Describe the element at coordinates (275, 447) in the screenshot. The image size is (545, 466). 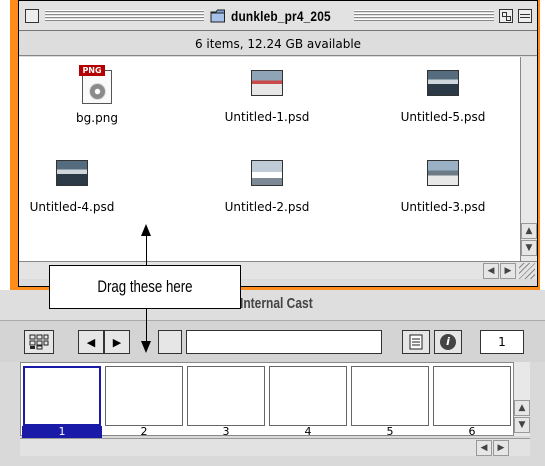
I see `cast-horizontal-scrollbar: ◀ ▶` at that location.